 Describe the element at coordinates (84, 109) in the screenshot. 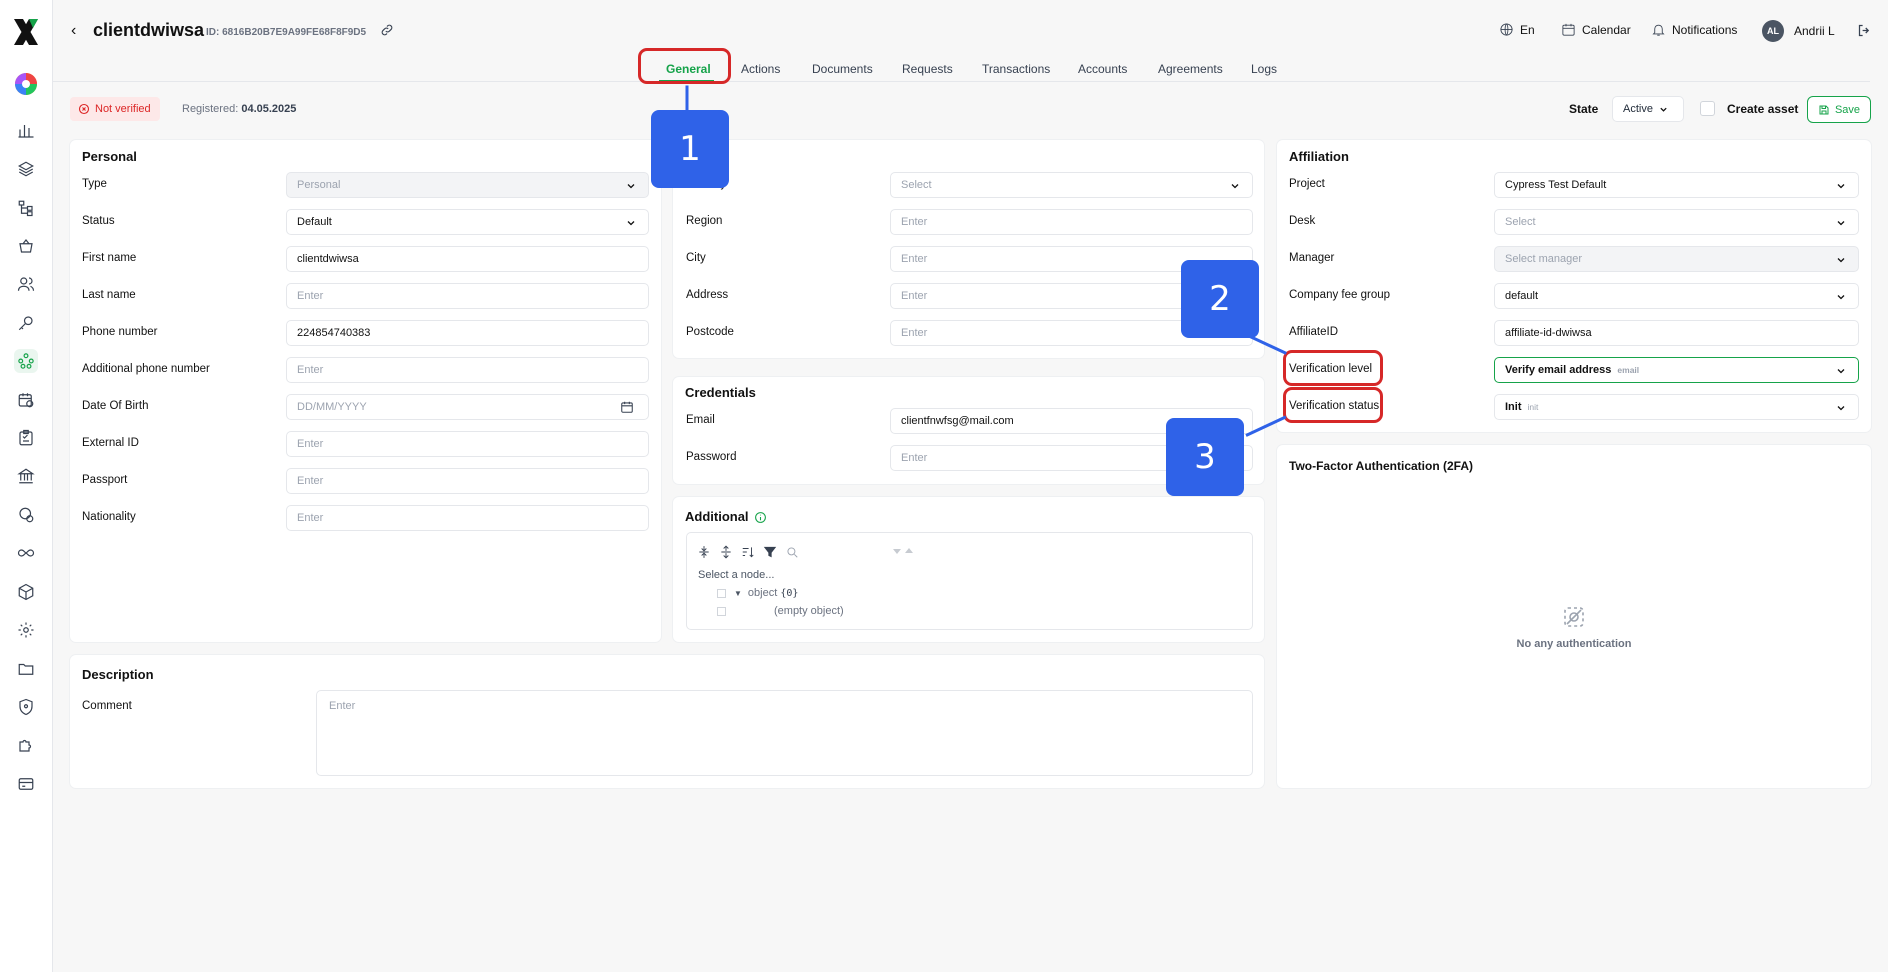

I see `x-circle-icon` at that location.